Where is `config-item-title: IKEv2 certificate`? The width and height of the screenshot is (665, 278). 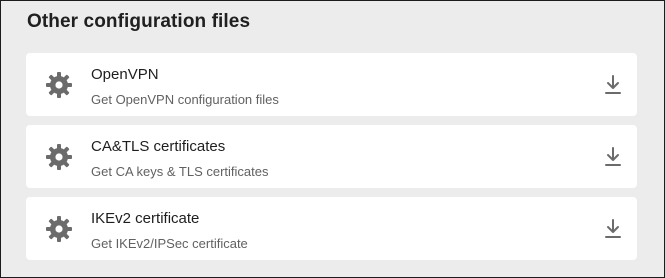
config-item-title: IKEv2 certificate is located at coordinates (145, 218).